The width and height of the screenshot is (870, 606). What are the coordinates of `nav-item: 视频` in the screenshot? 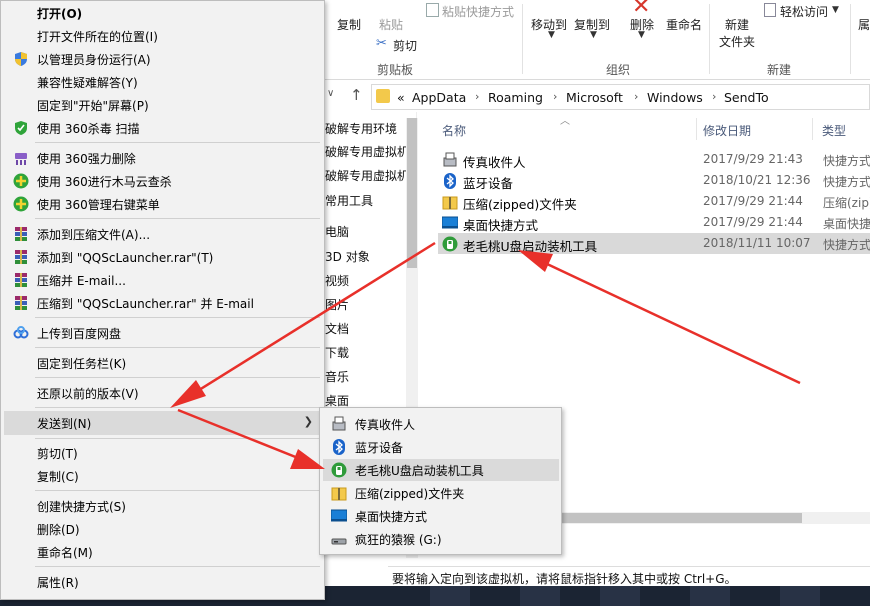 It's located at (337, 280).